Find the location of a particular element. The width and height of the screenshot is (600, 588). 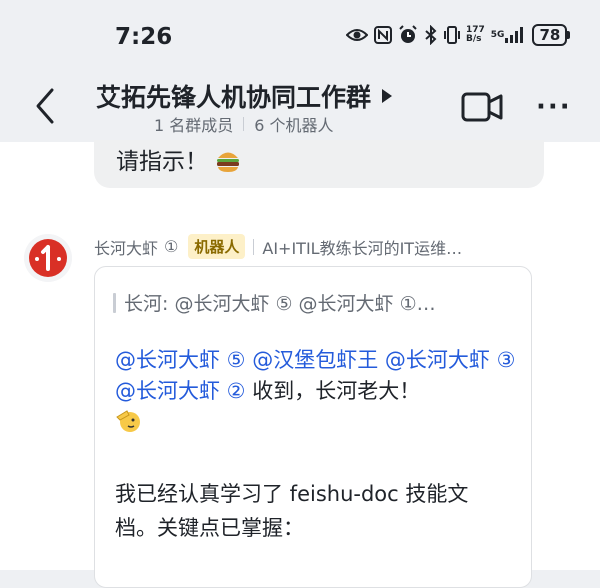

salute-emoji-icon is located at coordinates (128, 421).